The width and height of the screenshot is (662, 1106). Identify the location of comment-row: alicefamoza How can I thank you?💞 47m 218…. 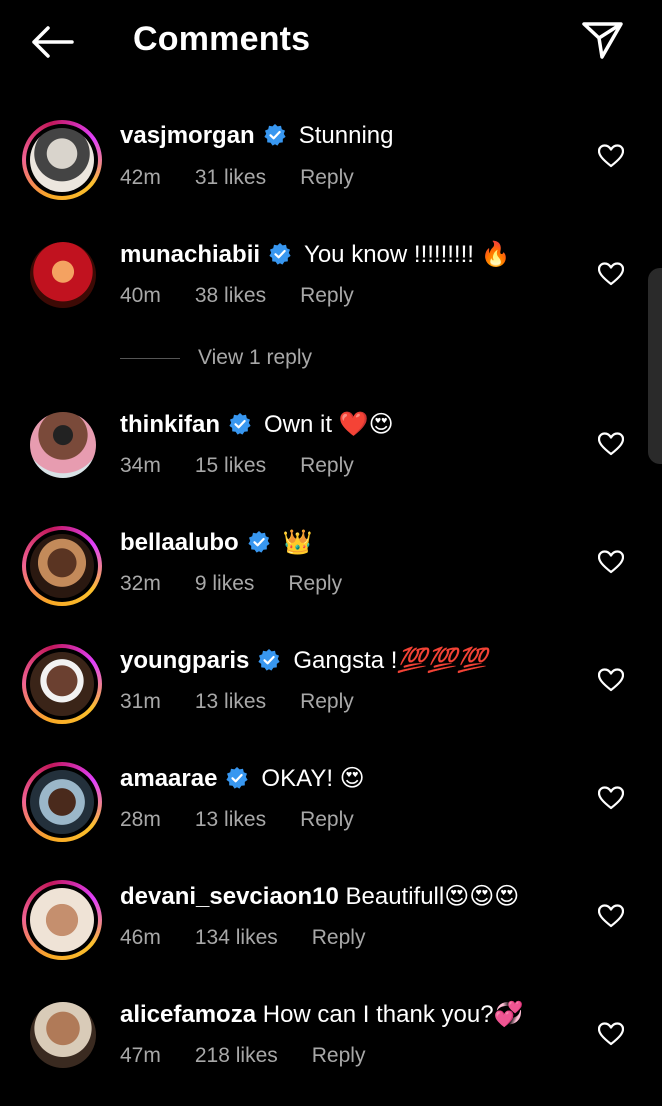
(331, 1051).